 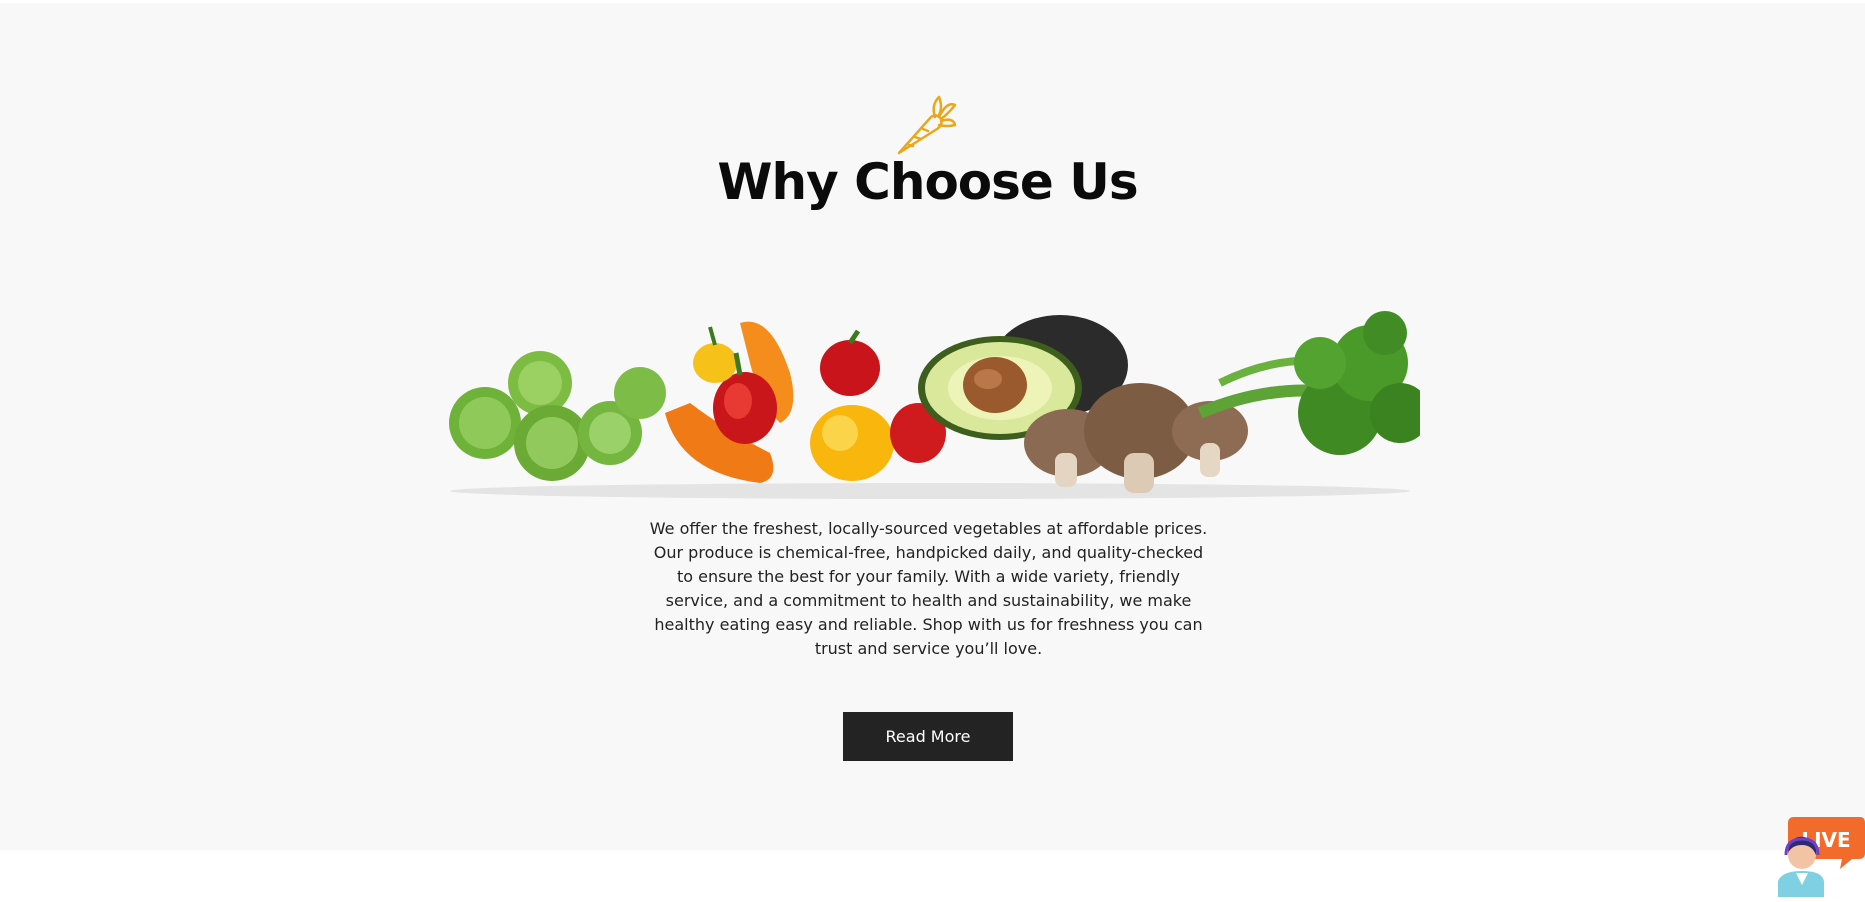 I want to click on peppers, so click(x=805, y=402).